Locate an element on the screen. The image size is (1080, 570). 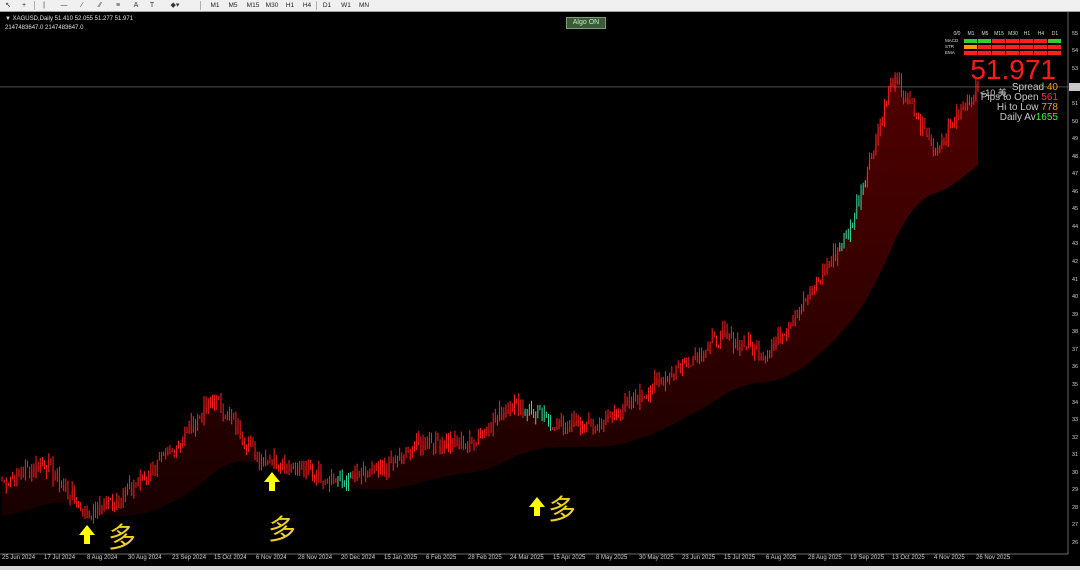
x-tick-label: 30 Aug 2024 is located at coordinates (145, 558).